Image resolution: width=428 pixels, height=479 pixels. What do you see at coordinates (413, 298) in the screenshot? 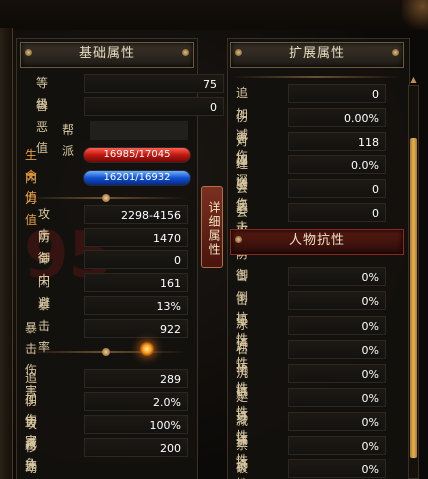
I see `scrollbar-thumb` at bounding box center [413, 298].